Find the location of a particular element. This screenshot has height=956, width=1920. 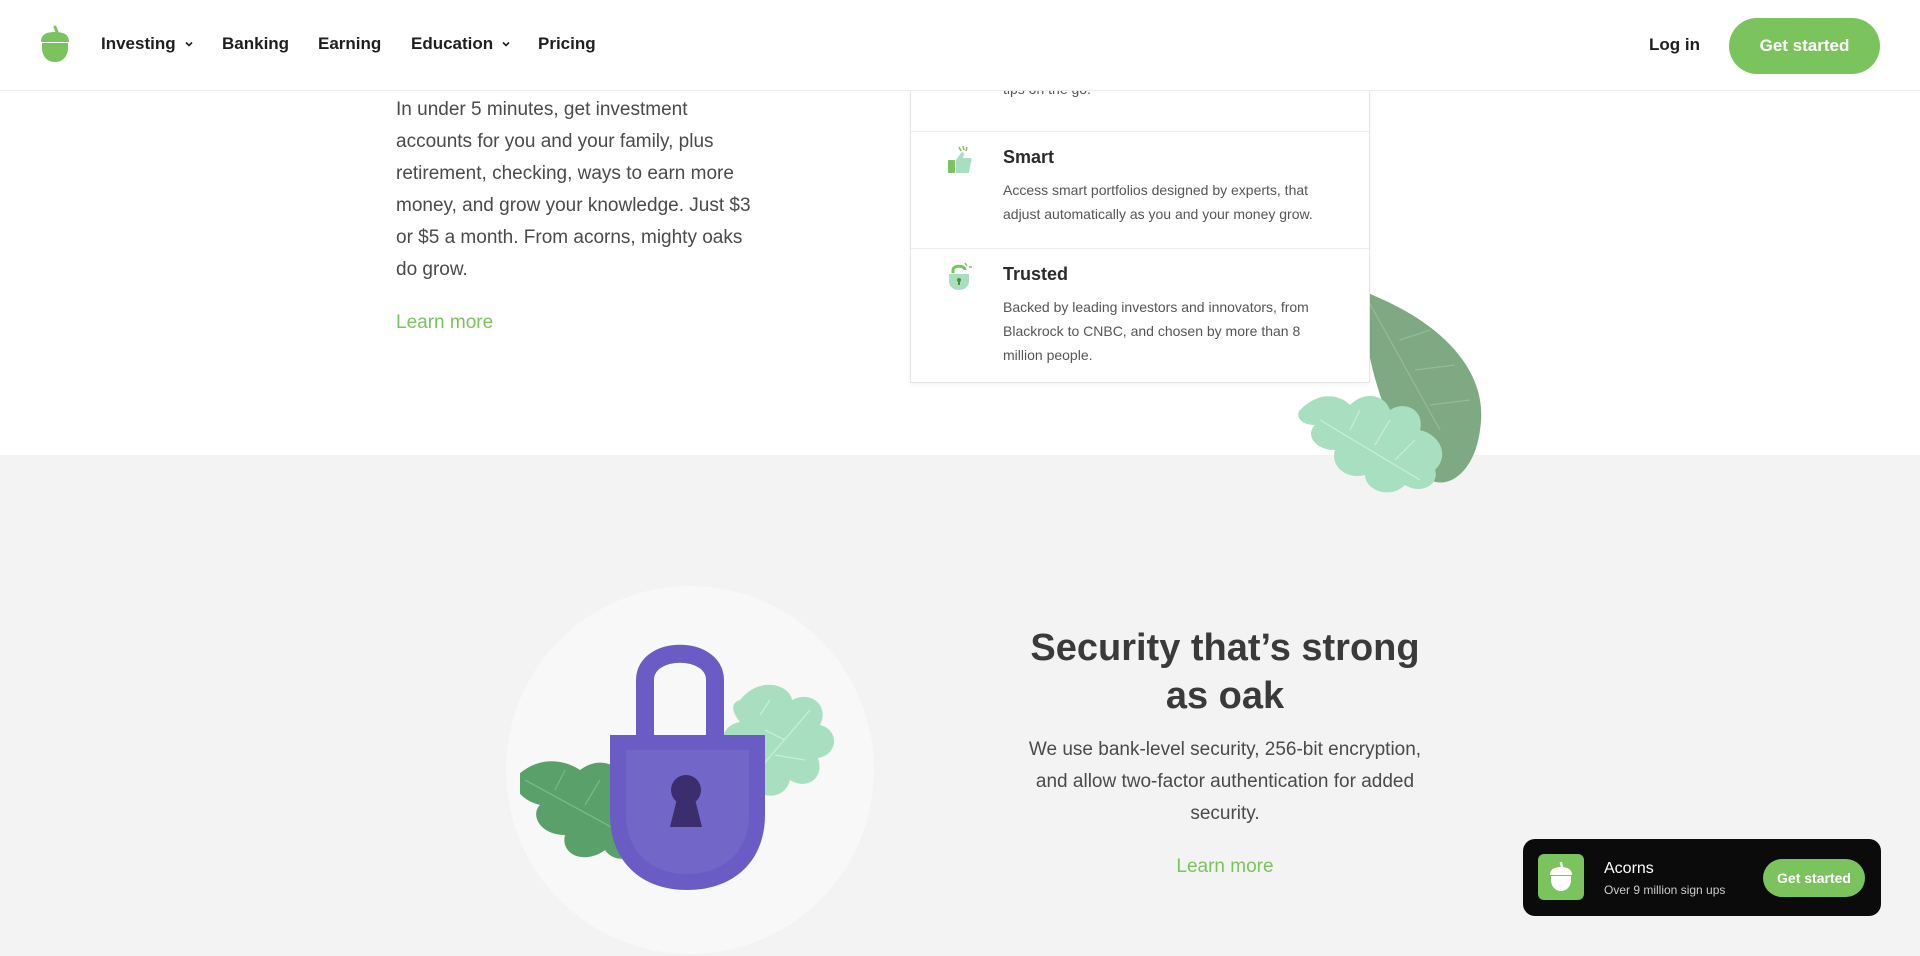

nav-investing: Investing is located at coordinates (147, 44).